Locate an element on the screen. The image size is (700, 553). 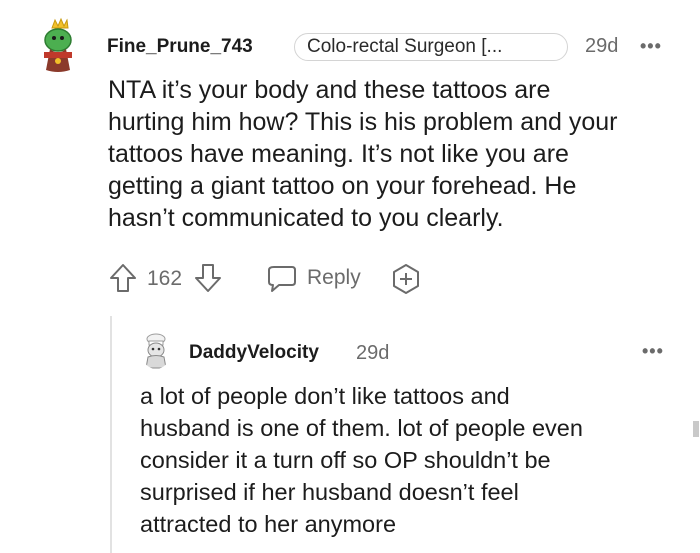
upvote-arrow-icon is located at coordinates (123, 278).